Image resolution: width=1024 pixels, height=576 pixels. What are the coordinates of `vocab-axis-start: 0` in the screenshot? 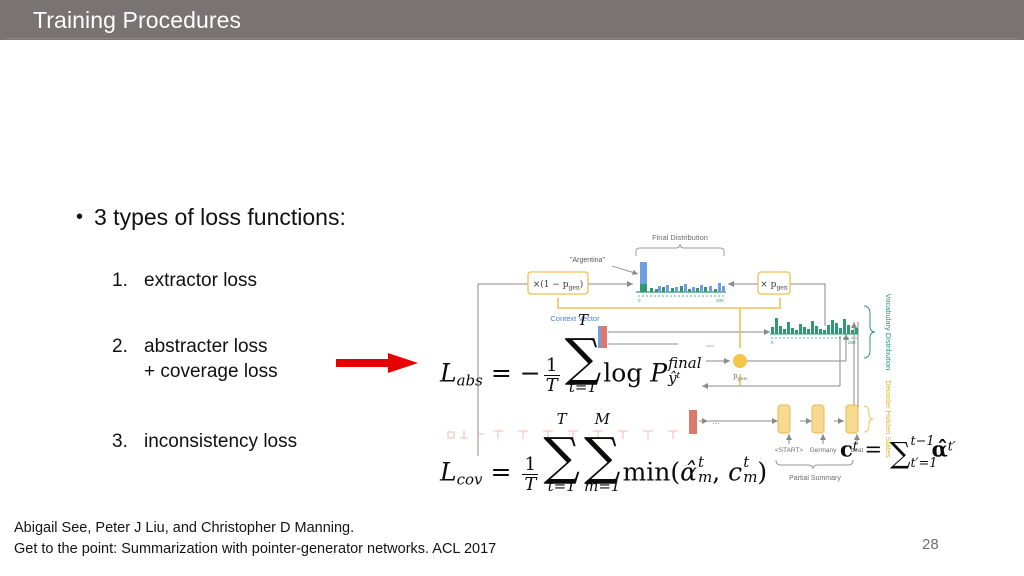 It's located at (772, 342).